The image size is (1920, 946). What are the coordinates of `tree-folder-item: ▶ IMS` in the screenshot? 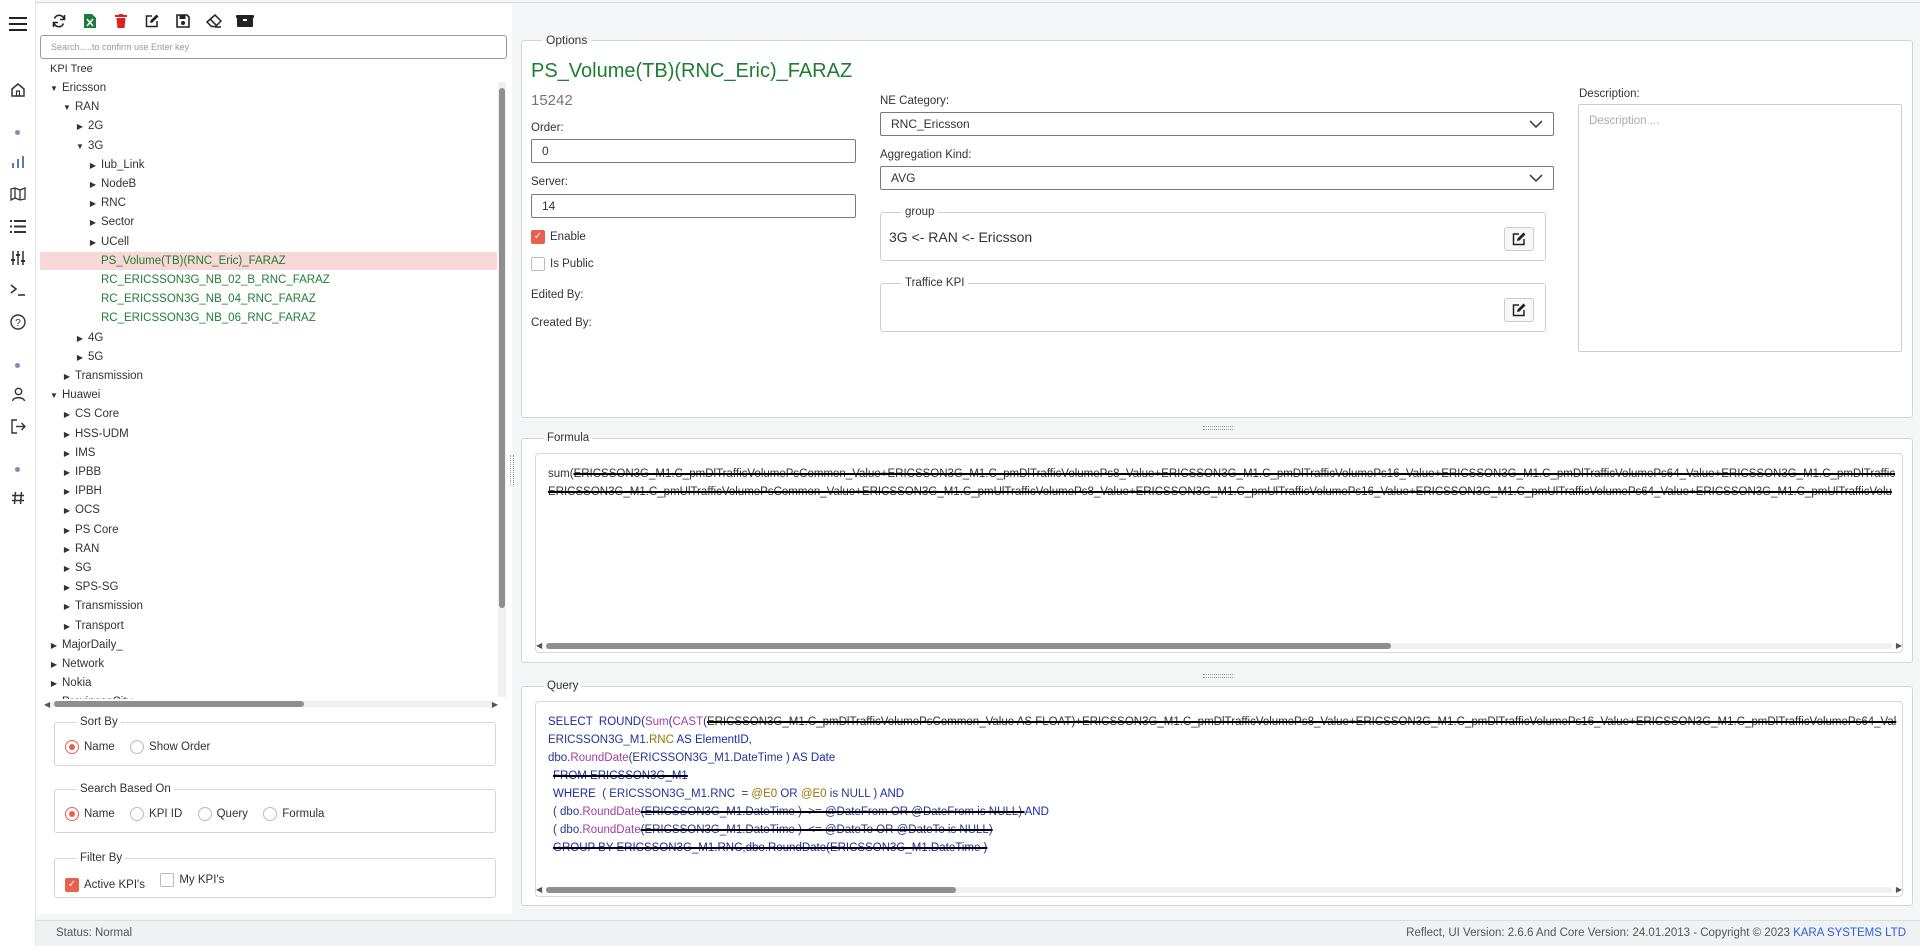 It's located at (268, 453).